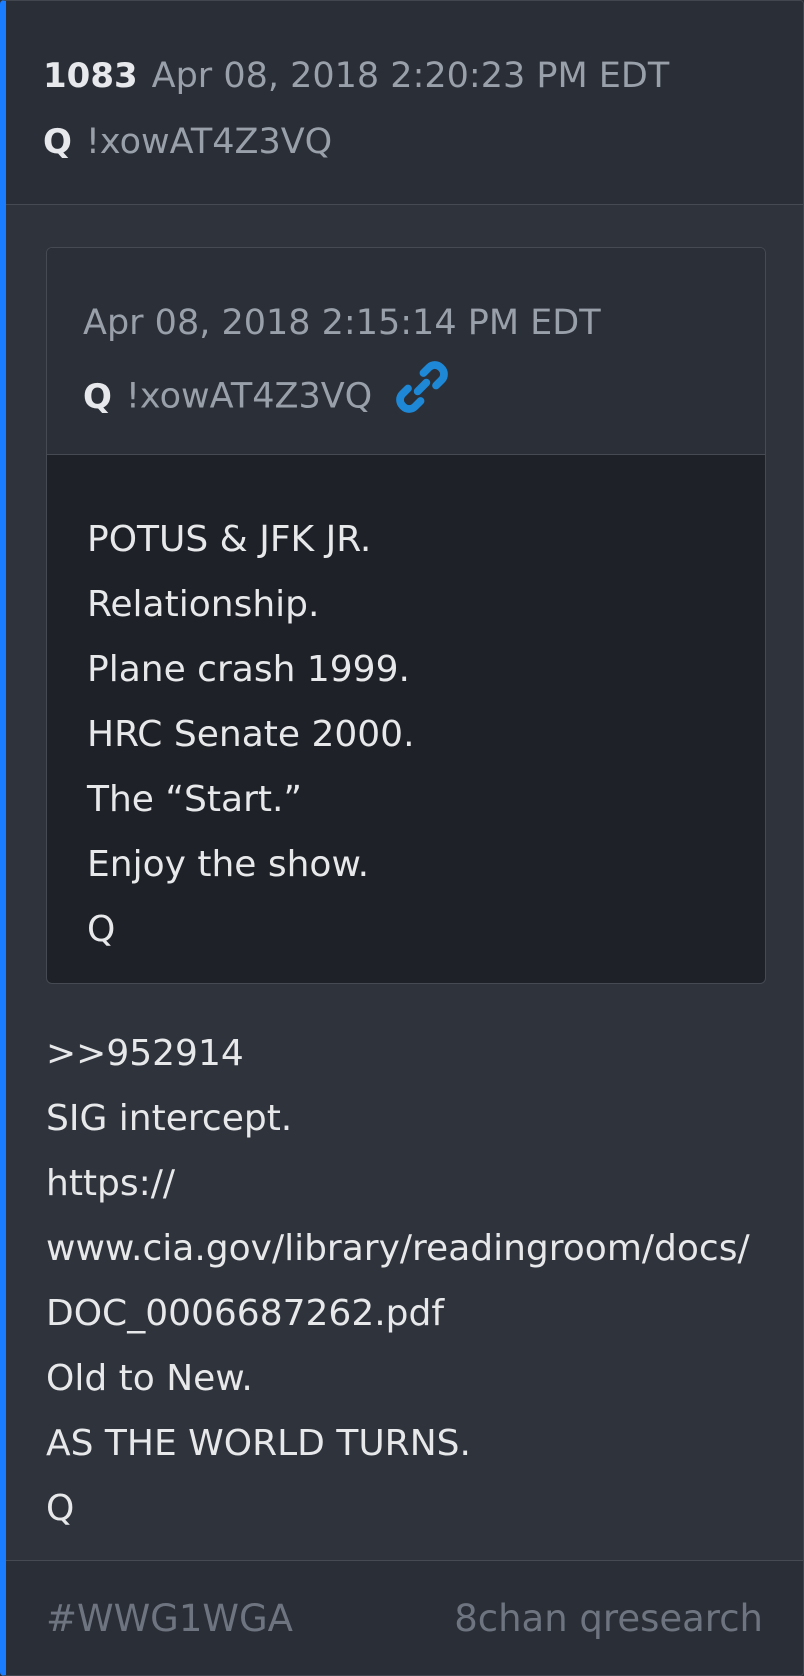 This screenshot has height=1676, width=804. I want to click on body-url-line: https://, so click(111, 1183).